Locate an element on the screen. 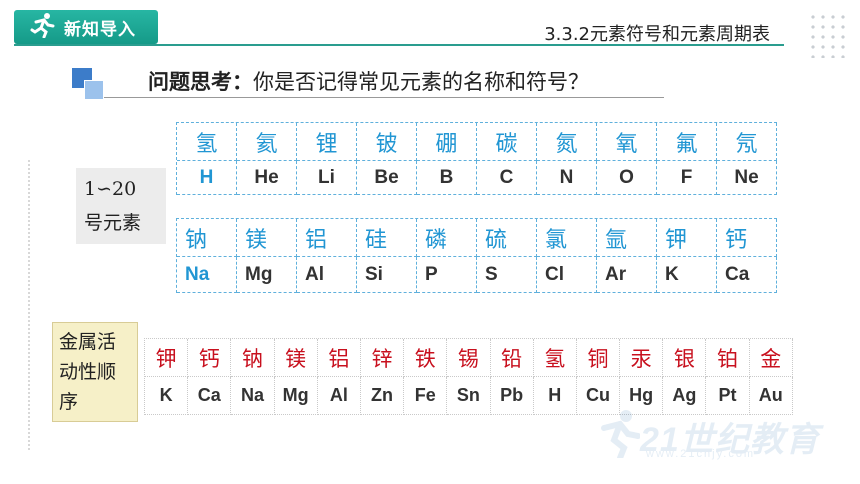 The width and height of the screenshot is (860, 484). watermark-url: www.21cnjy.com is located at coordinates (701, 454).